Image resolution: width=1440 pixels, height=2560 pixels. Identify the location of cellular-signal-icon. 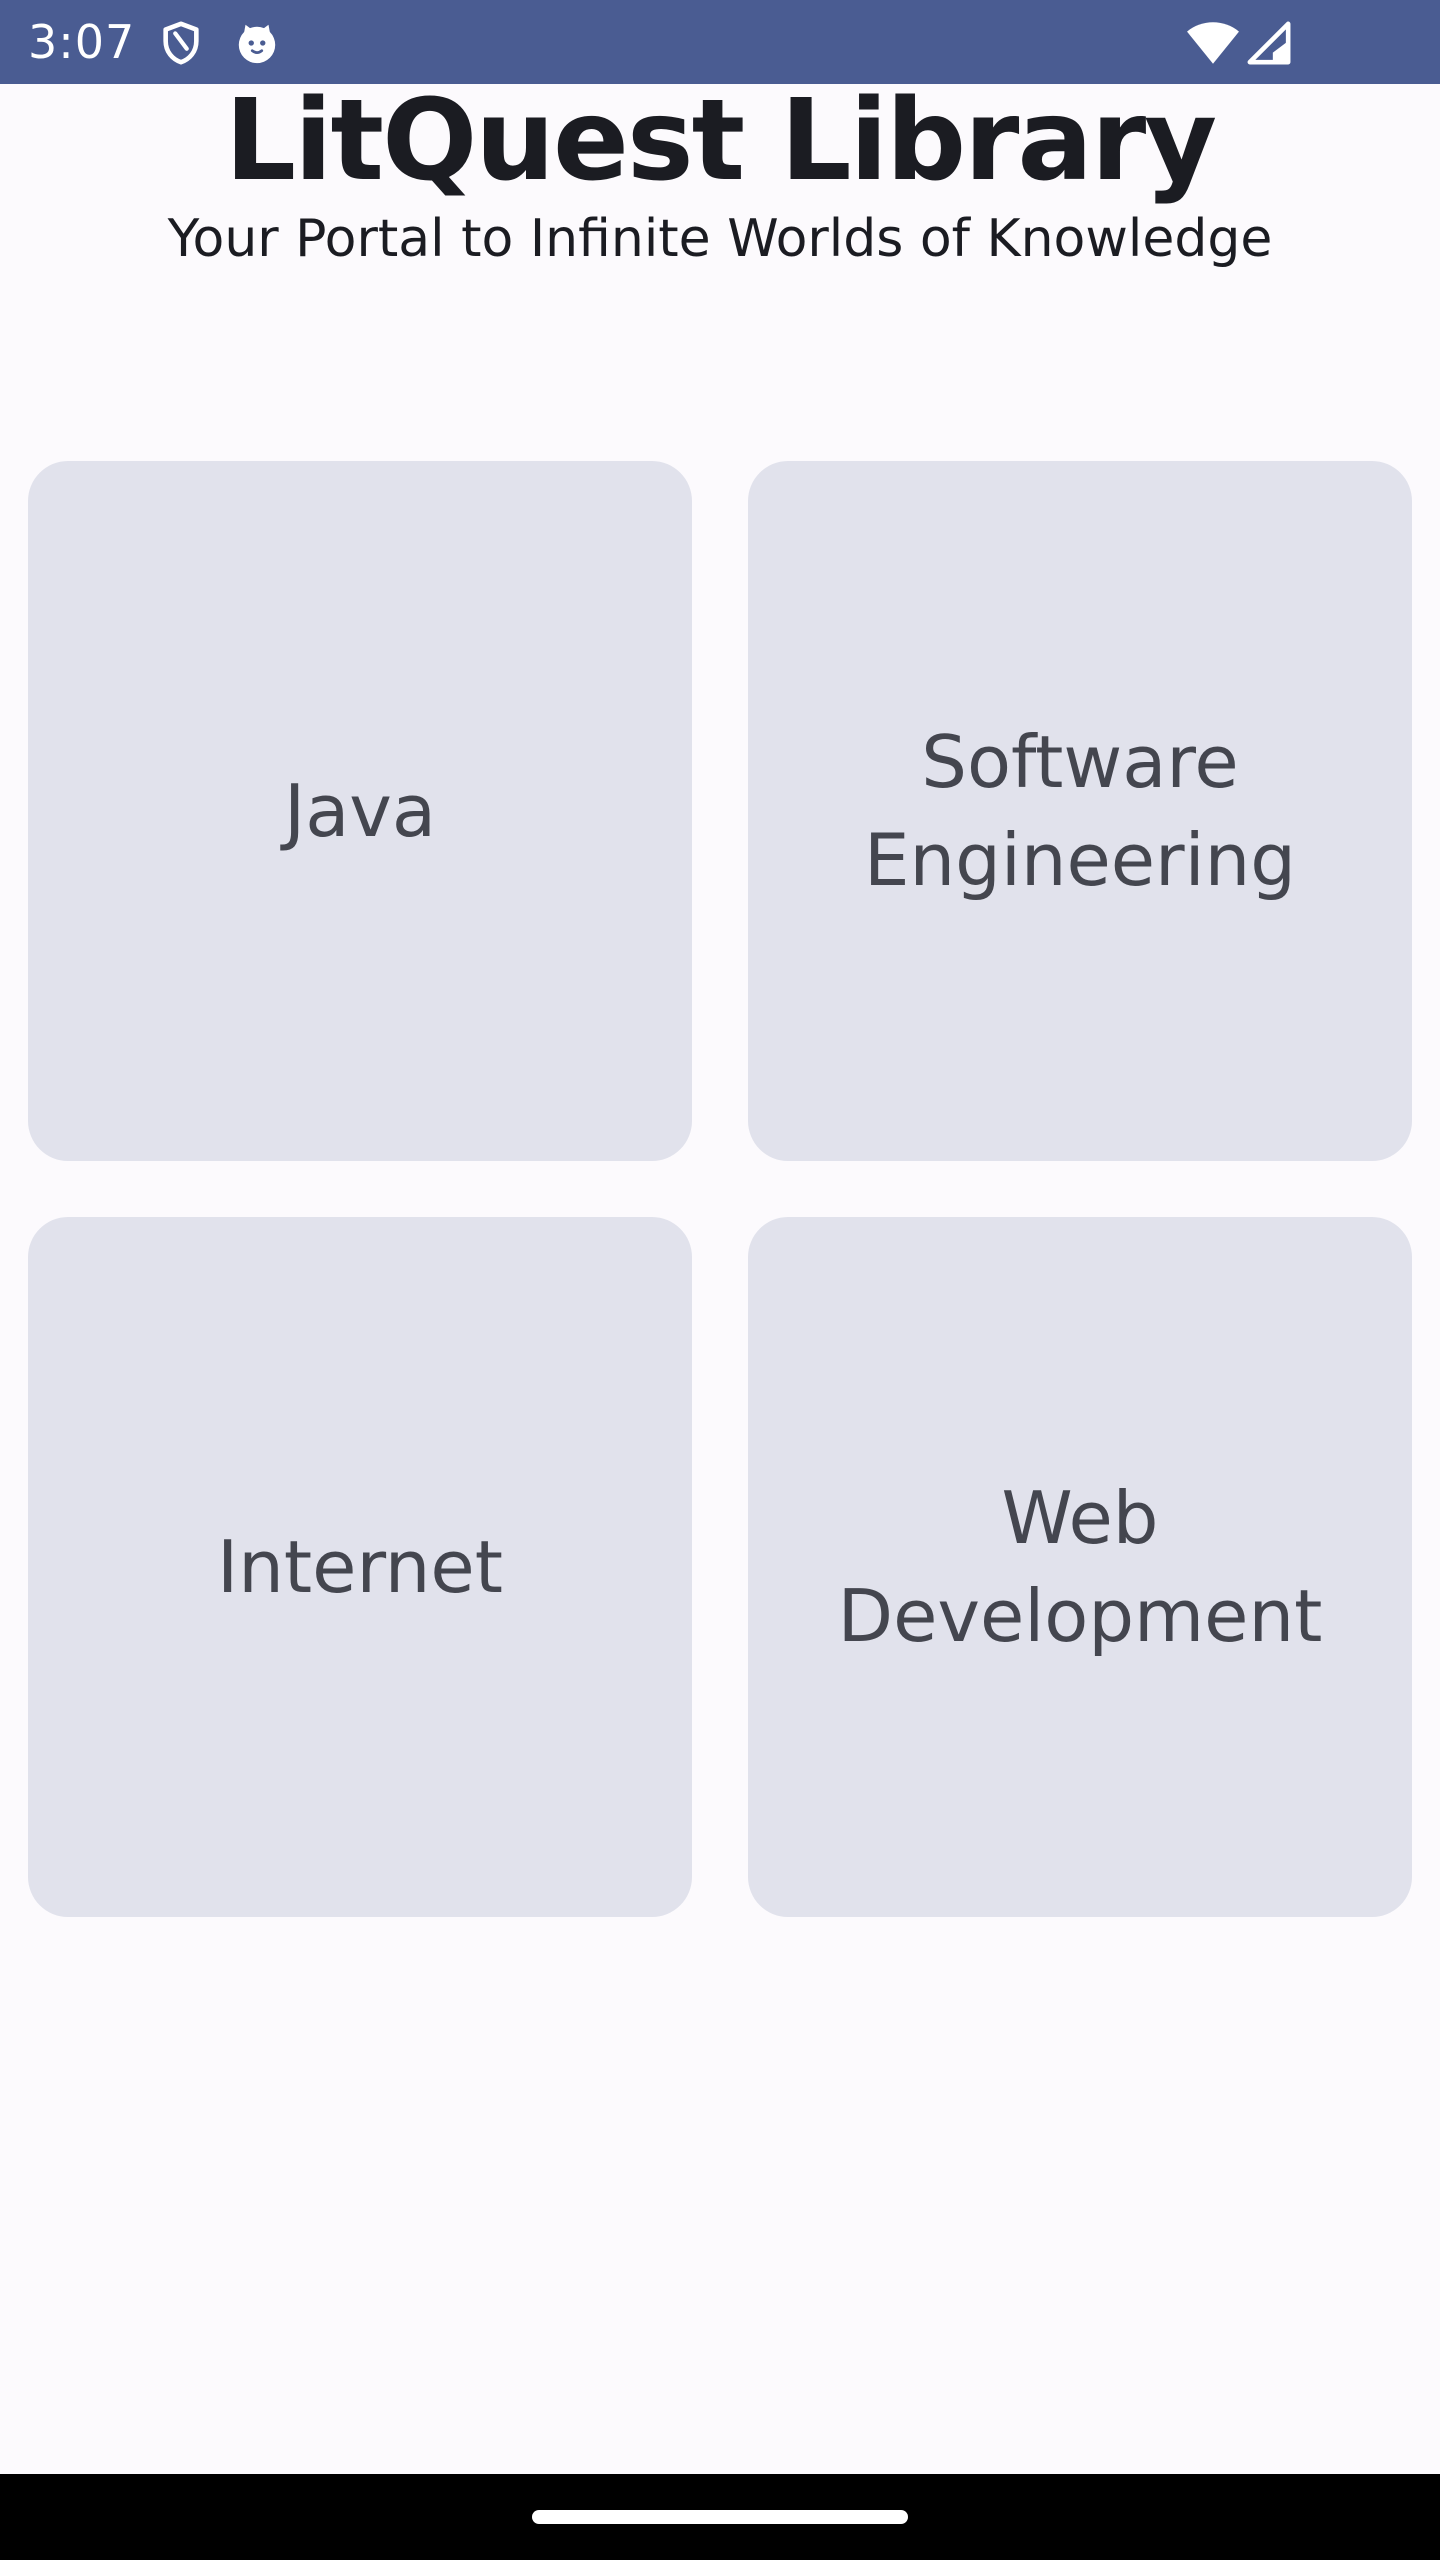
(1269, 43).